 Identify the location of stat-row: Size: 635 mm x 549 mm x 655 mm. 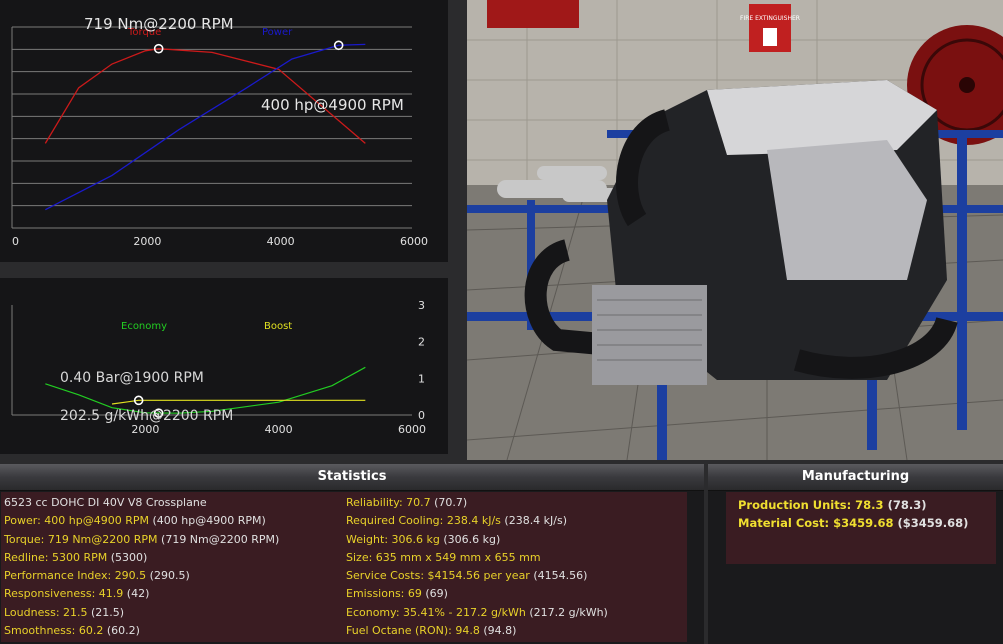
(477, 558).